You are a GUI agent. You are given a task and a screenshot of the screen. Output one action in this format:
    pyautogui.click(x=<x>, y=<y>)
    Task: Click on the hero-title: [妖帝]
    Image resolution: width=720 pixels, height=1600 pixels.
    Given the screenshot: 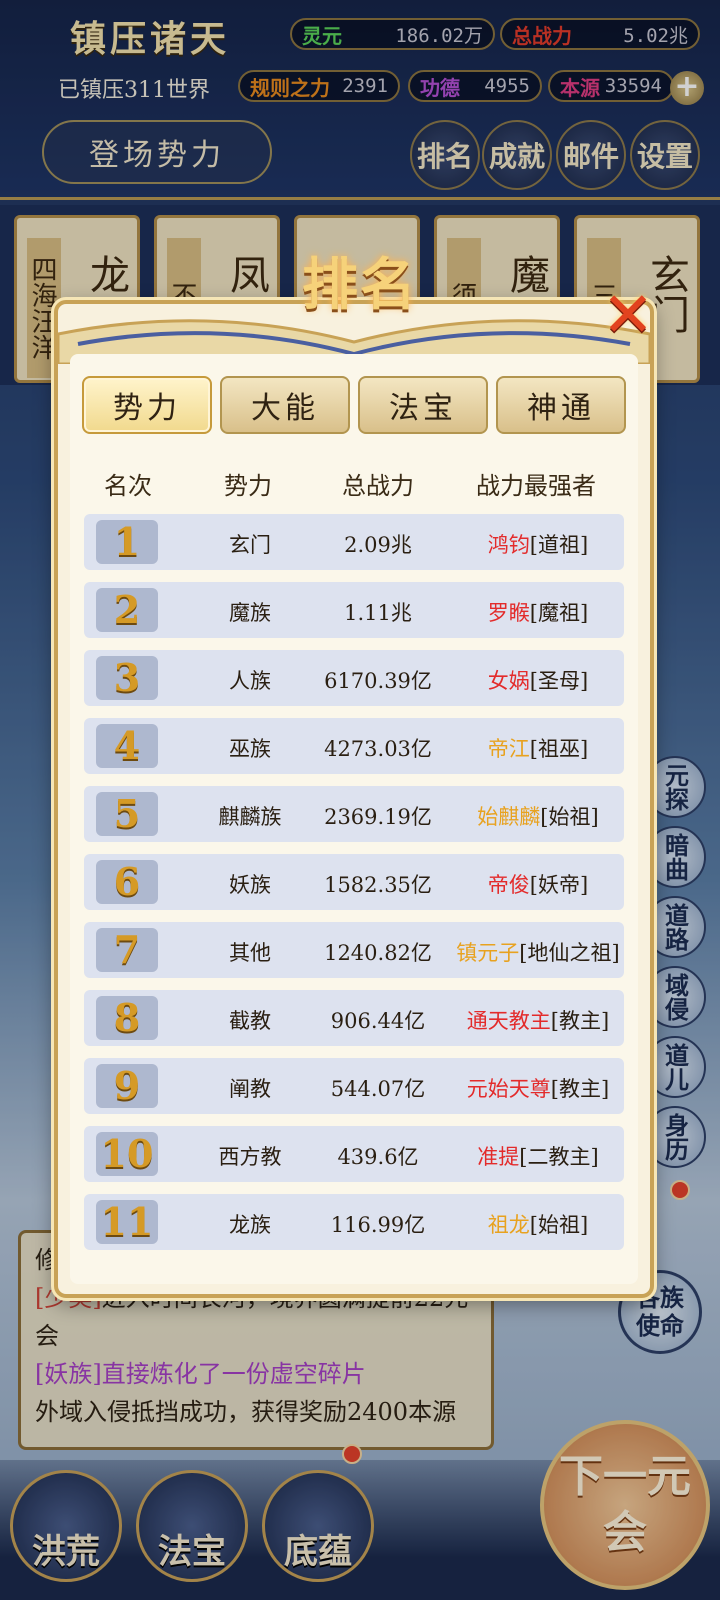 What is the action you would take?
    pyautogui.click(x=559, y=885)
    